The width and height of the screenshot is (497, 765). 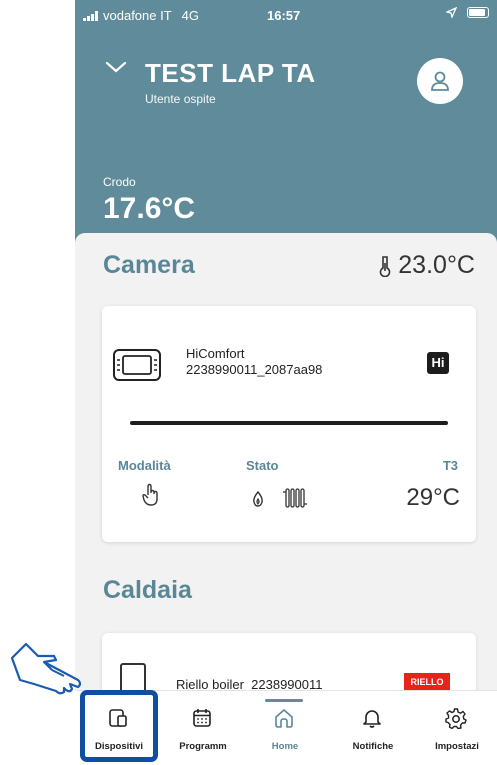 I want to click on chevron-down-icon, so click(x=116, y=67).